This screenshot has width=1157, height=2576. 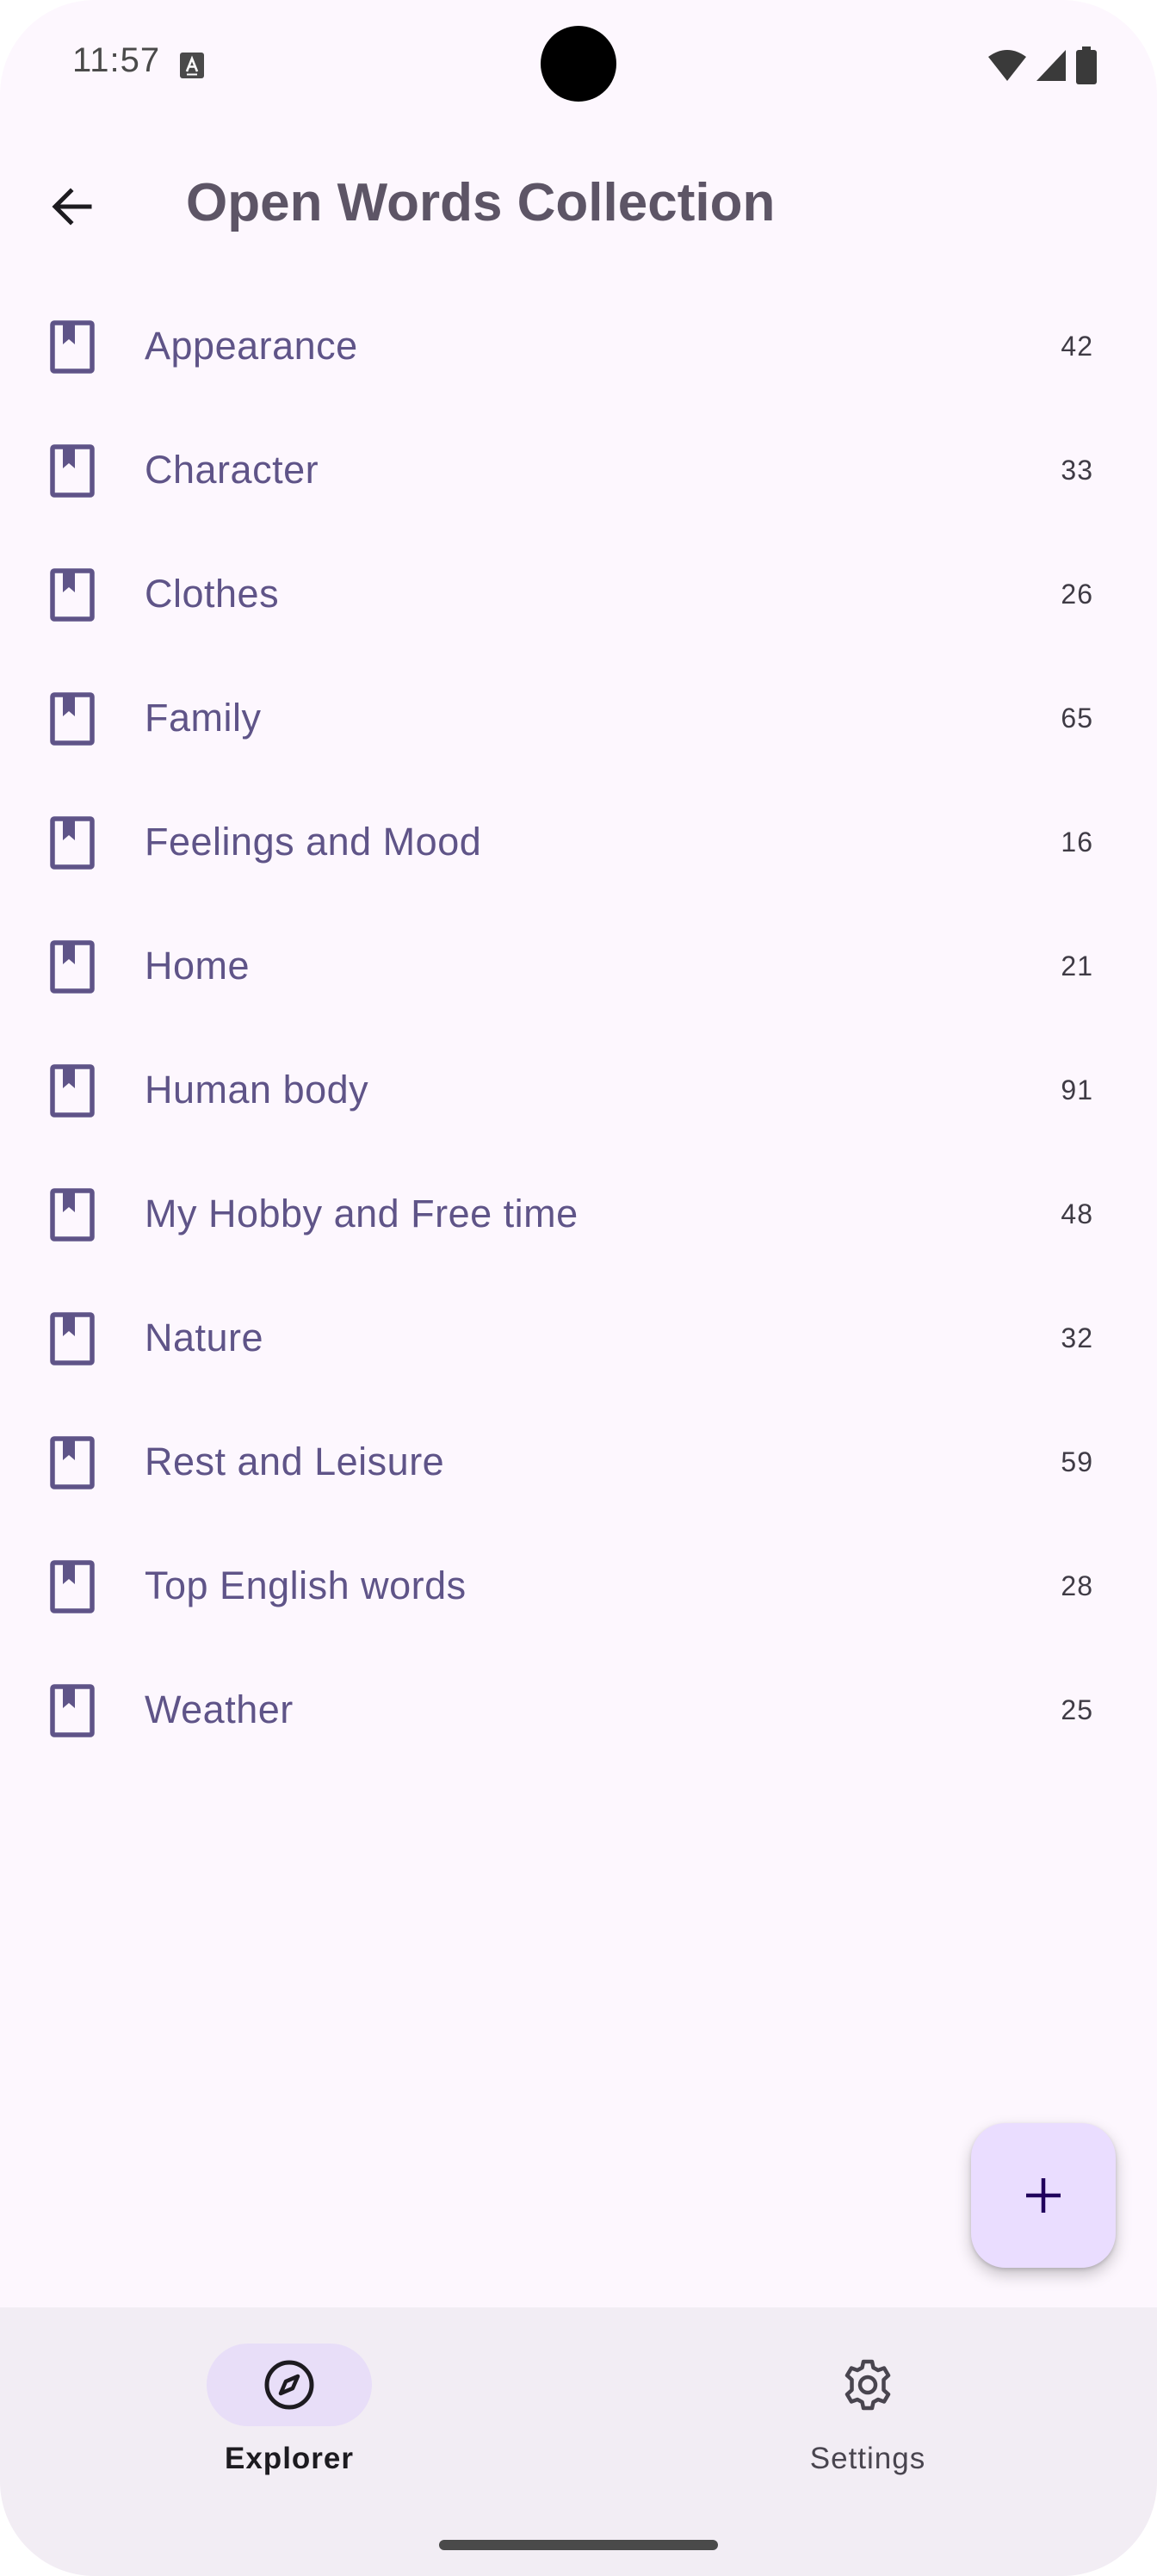 What do you see at coordinates (1077, 1461) in the screenshot?
I see `item-count: 59` at bounding box center [1077, 1461].